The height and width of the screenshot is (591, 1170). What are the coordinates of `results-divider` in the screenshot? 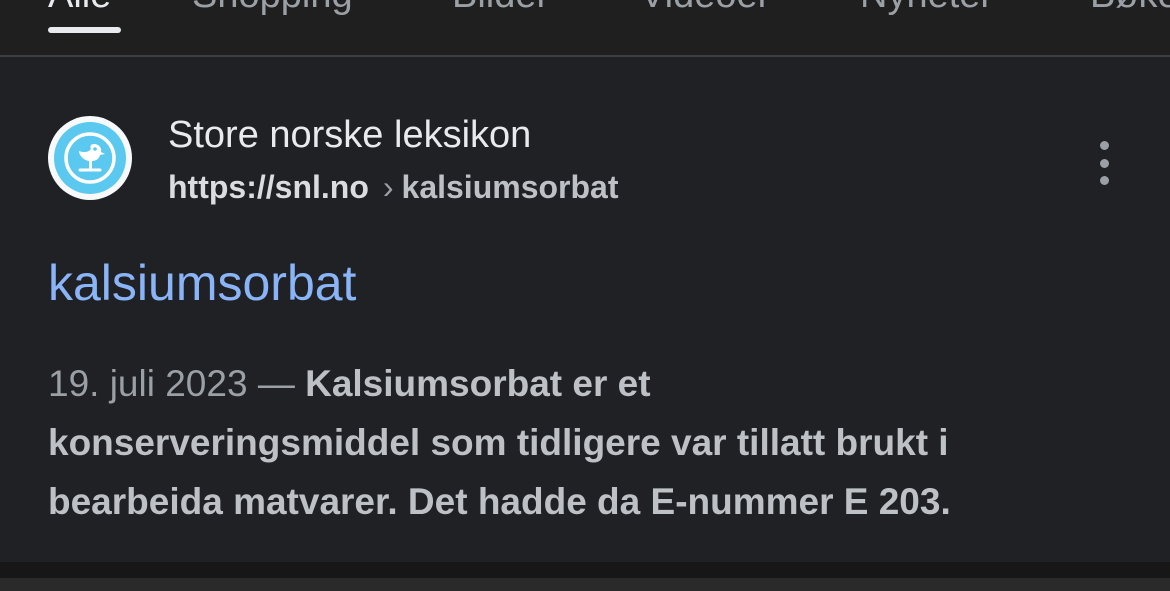 It's located at (585, 576).